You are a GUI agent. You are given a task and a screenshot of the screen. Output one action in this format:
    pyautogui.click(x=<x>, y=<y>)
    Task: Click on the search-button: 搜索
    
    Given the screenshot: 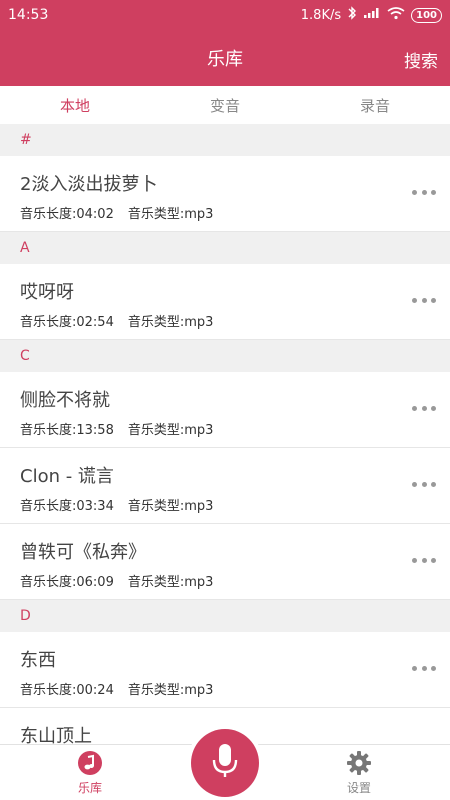 What is the action you would take?
    pyautogui.click(x=421, y=59)
    